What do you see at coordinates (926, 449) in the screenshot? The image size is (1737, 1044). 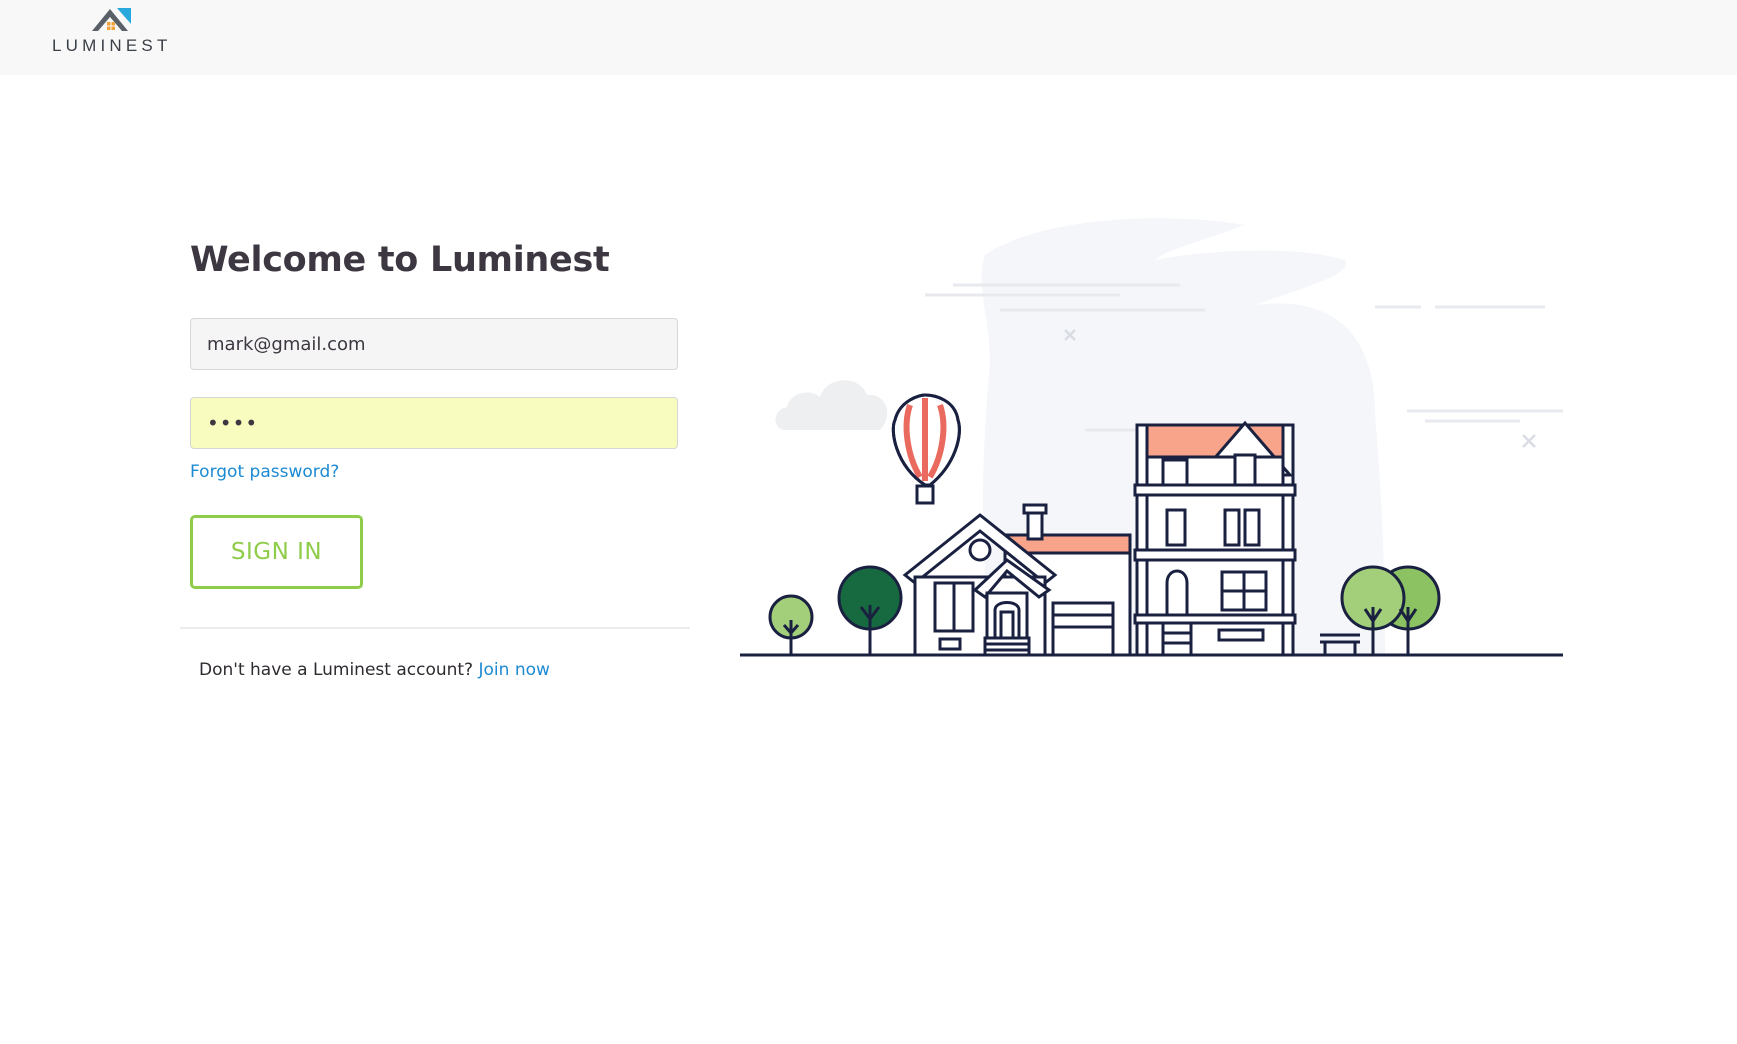 I see `hot-air-balloon` at bounding box center [926, 449].